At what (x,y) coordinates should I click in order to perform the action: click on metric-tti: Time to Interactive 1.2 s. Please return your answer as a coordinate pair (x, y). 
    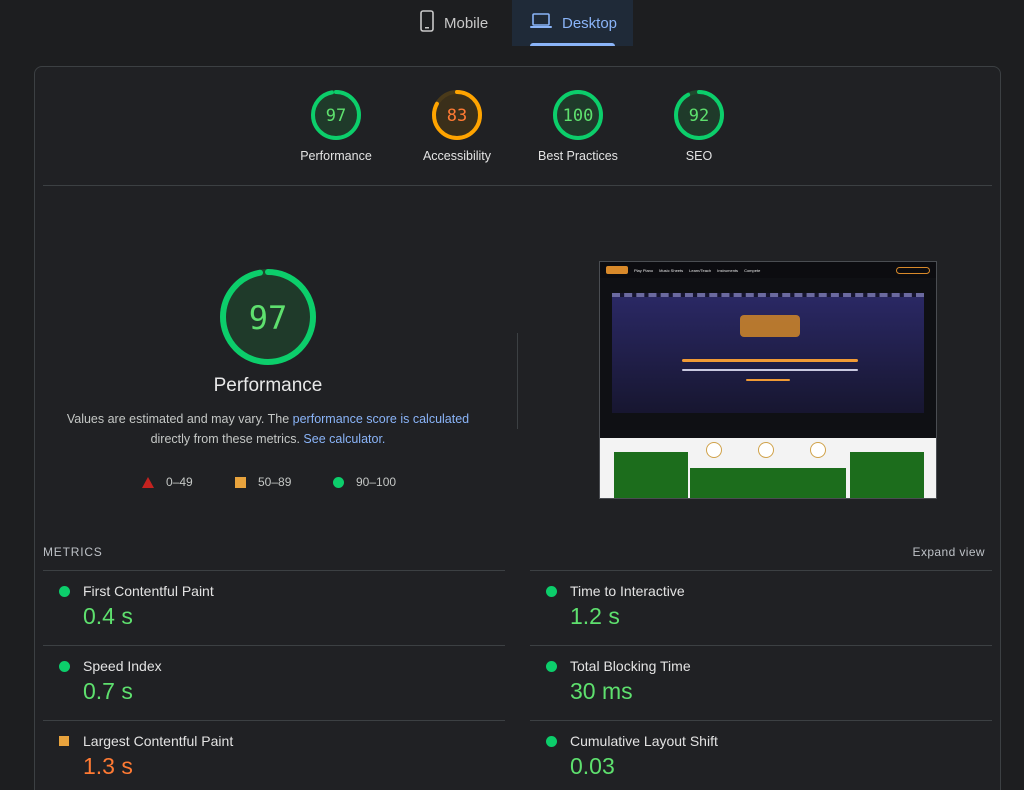
    Looking at the image, I should click on (761, 607).